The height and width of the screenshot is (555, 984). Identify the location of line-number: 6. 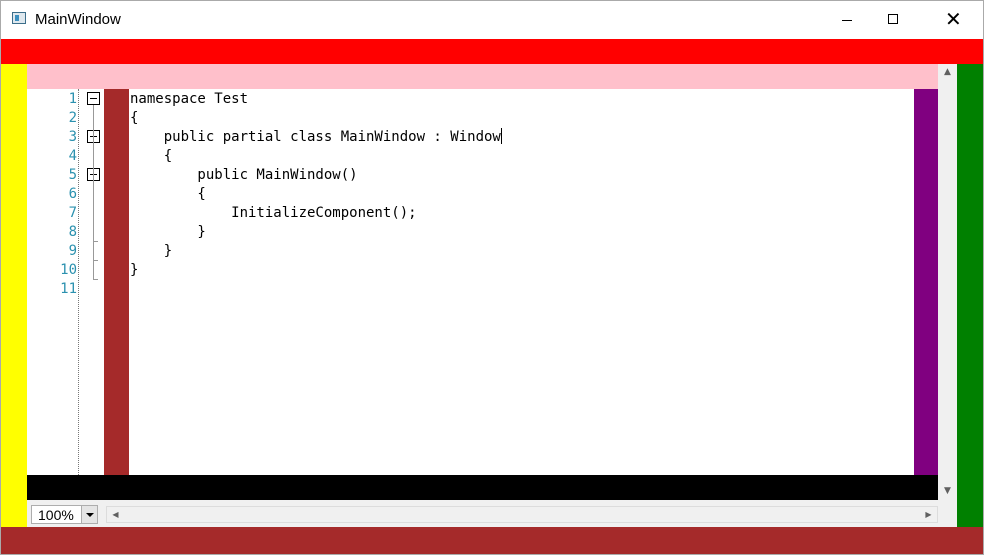
(72, 194).